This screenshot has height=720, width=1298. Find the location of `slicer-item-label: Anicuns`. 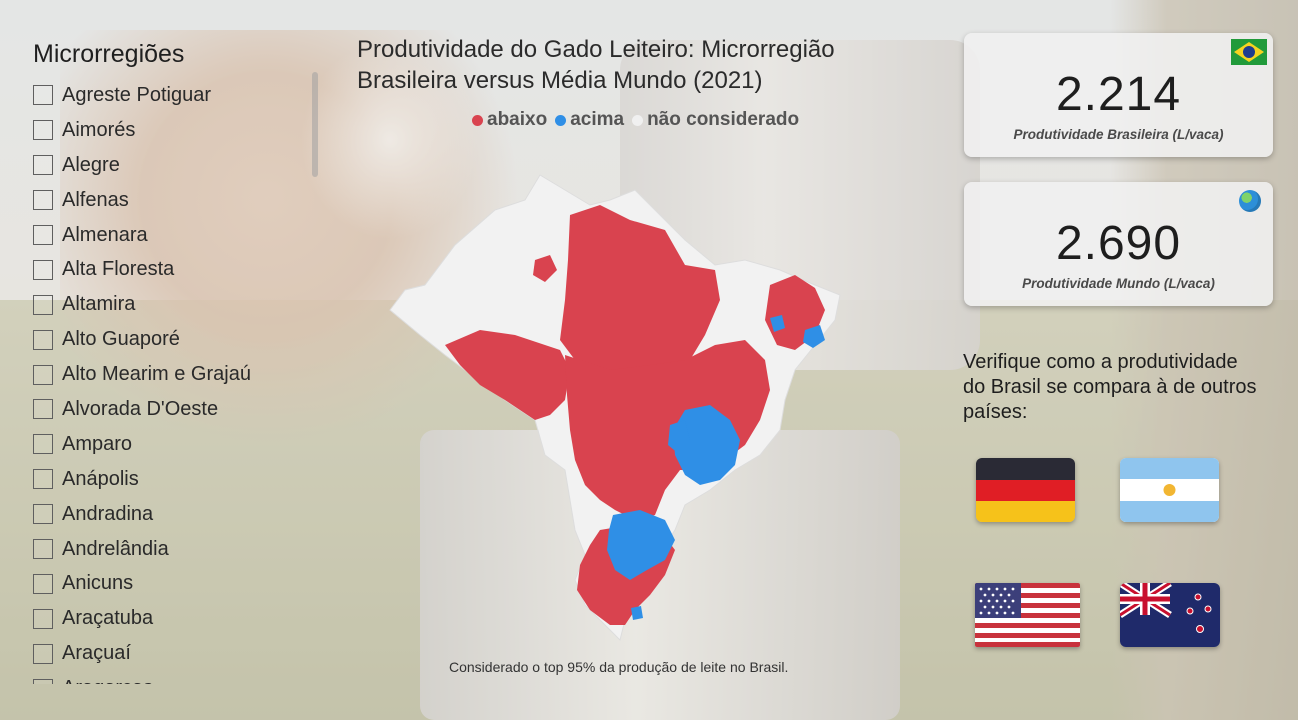

slicer-item-label: Anicuns is located at coordinates (98, 583).